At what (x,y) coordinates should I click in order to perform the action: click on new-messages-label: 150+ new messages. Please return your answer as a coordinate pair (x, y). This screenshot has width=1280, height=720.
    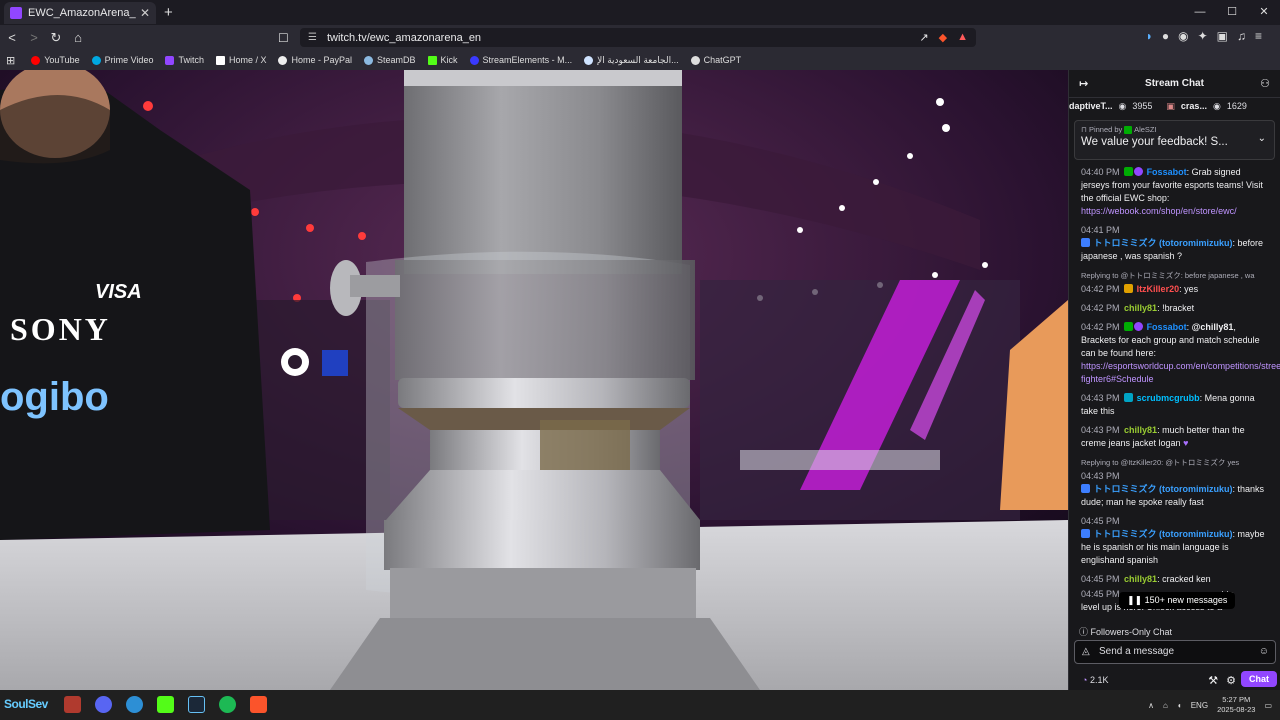
    Looking at the image, I should click on (1186, 600).